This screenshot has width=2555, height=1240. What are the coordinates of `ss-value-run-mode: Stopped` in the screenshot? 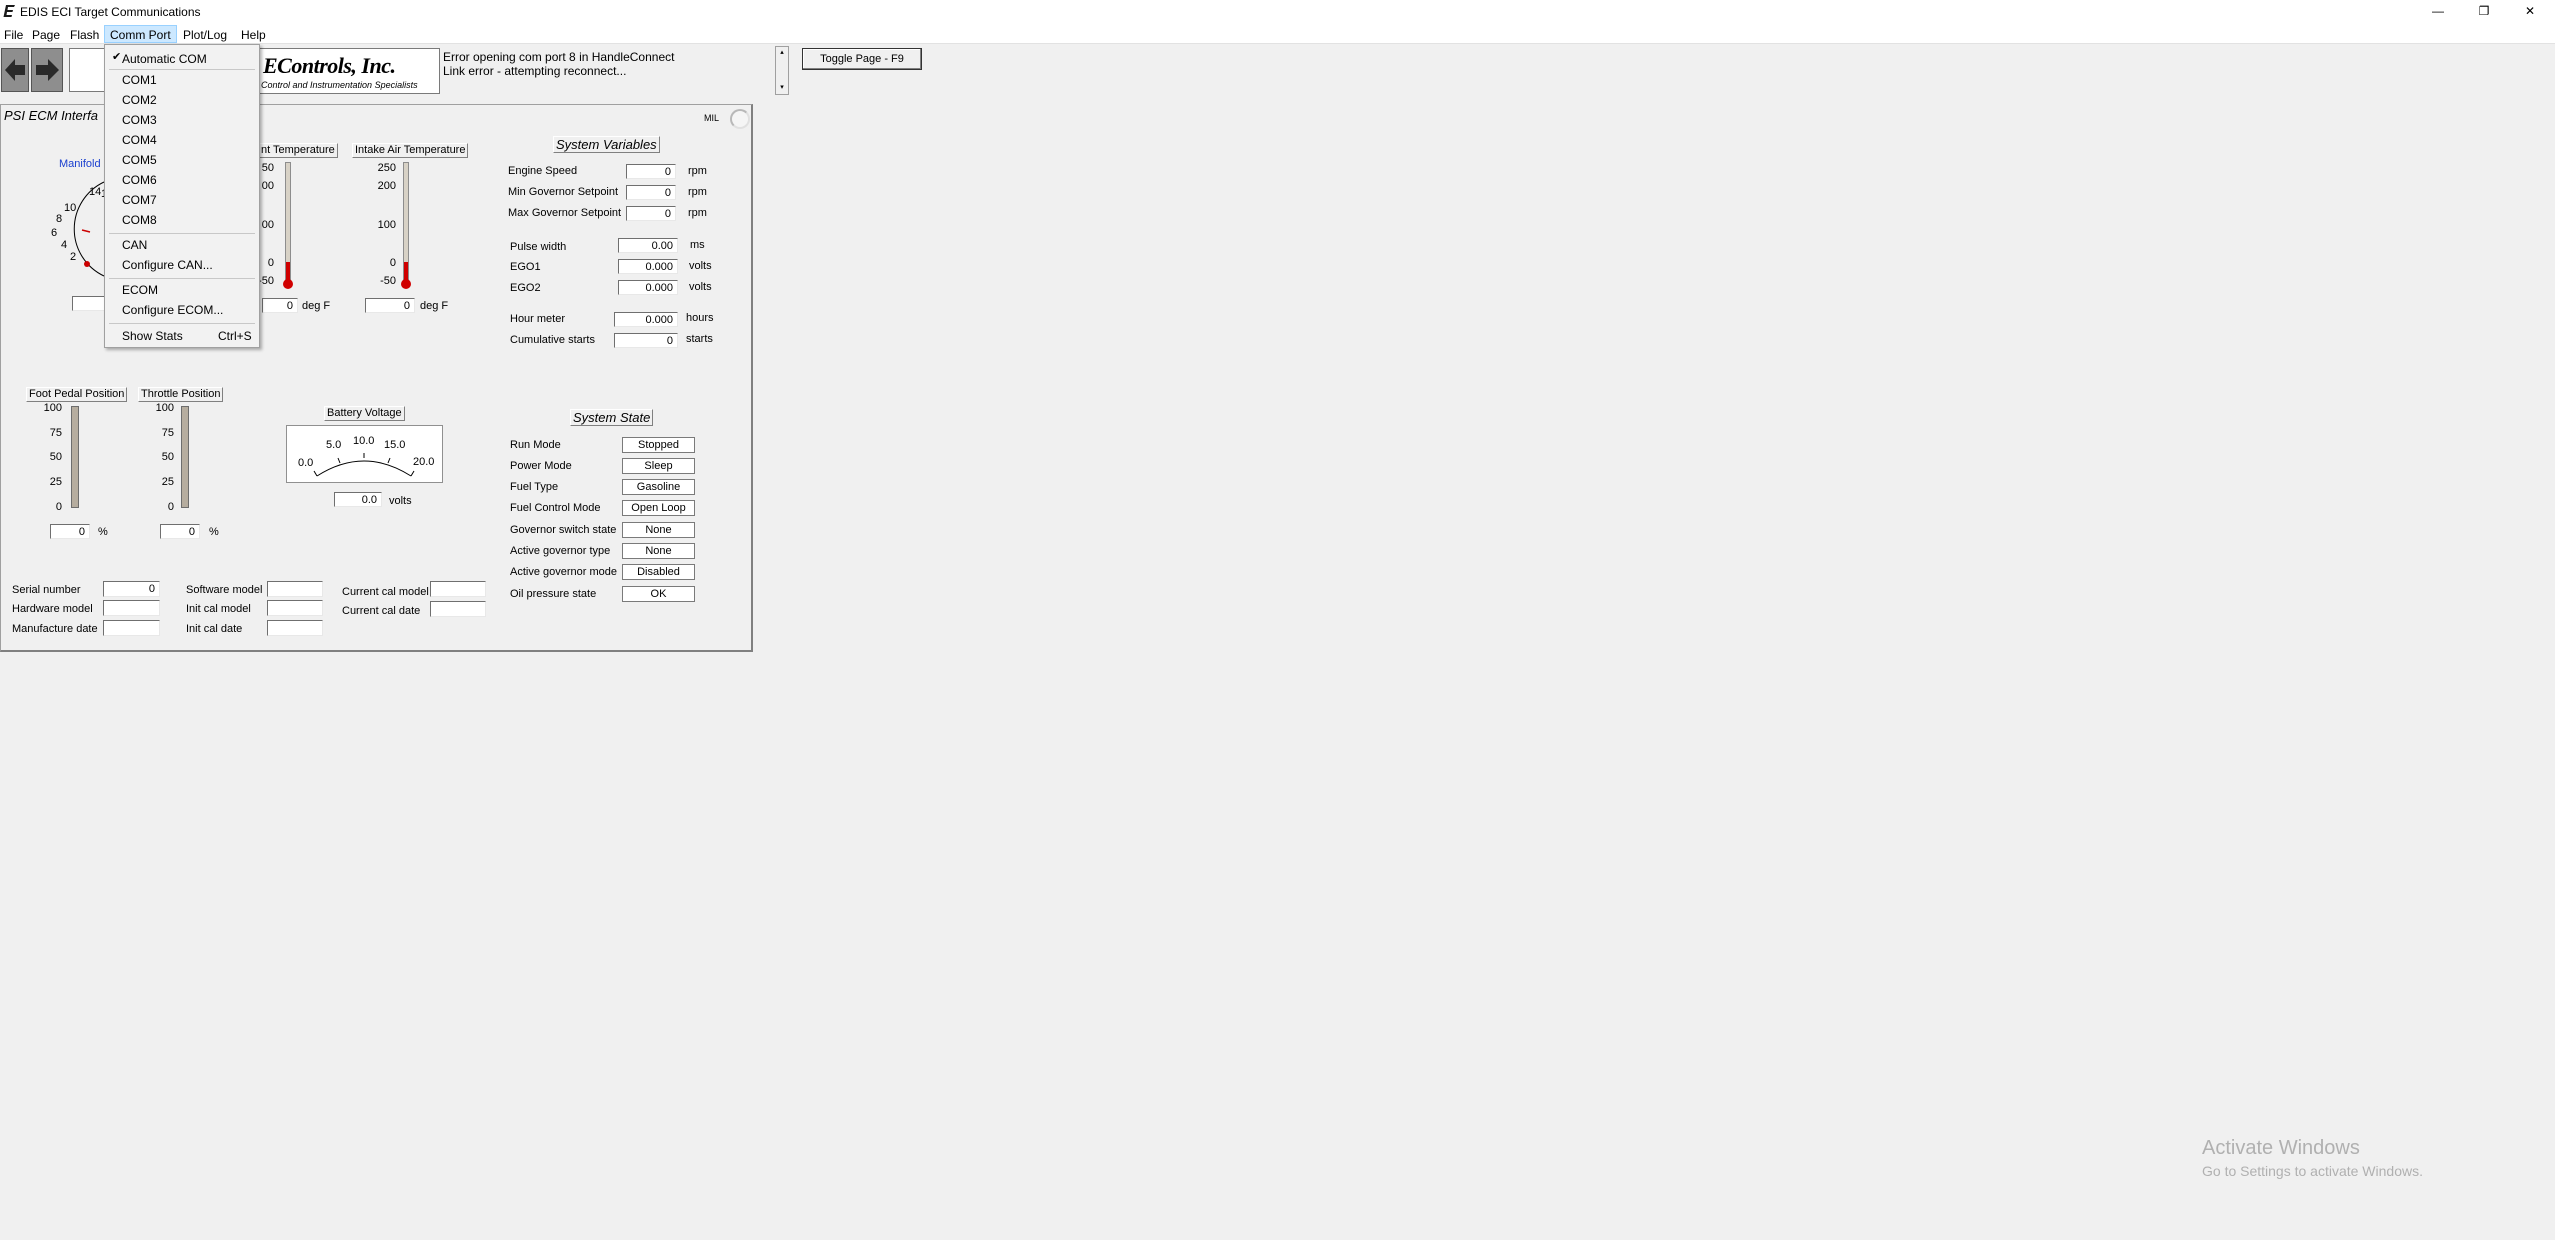 It's located at (658, 445).